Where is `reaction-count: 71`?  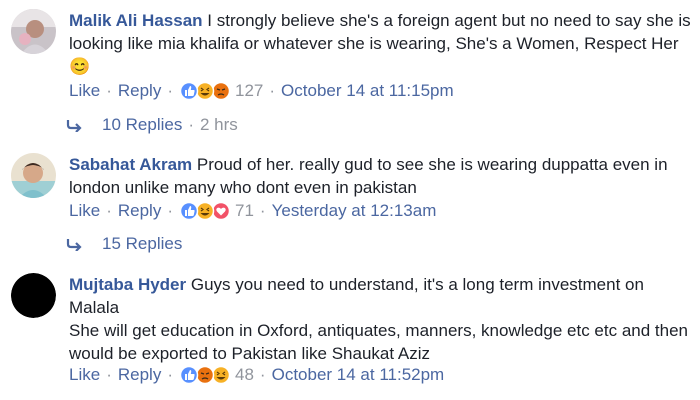 reaction-count: 71 is located at coordinates (244, 211).